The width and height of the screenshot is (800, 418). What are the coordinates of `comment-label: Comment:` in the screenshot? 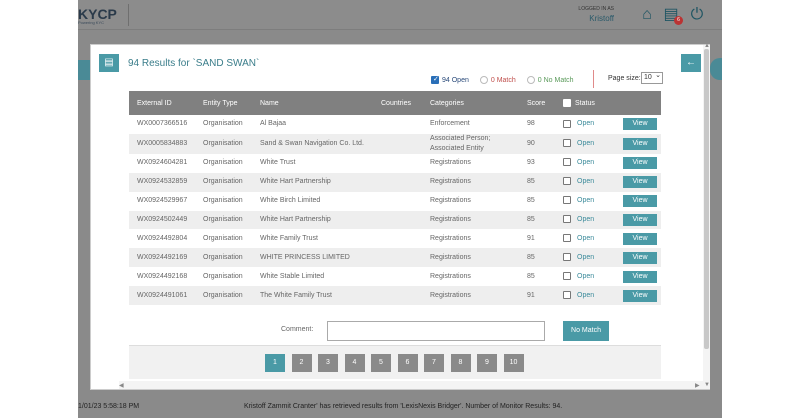 It's located at (297, 329).